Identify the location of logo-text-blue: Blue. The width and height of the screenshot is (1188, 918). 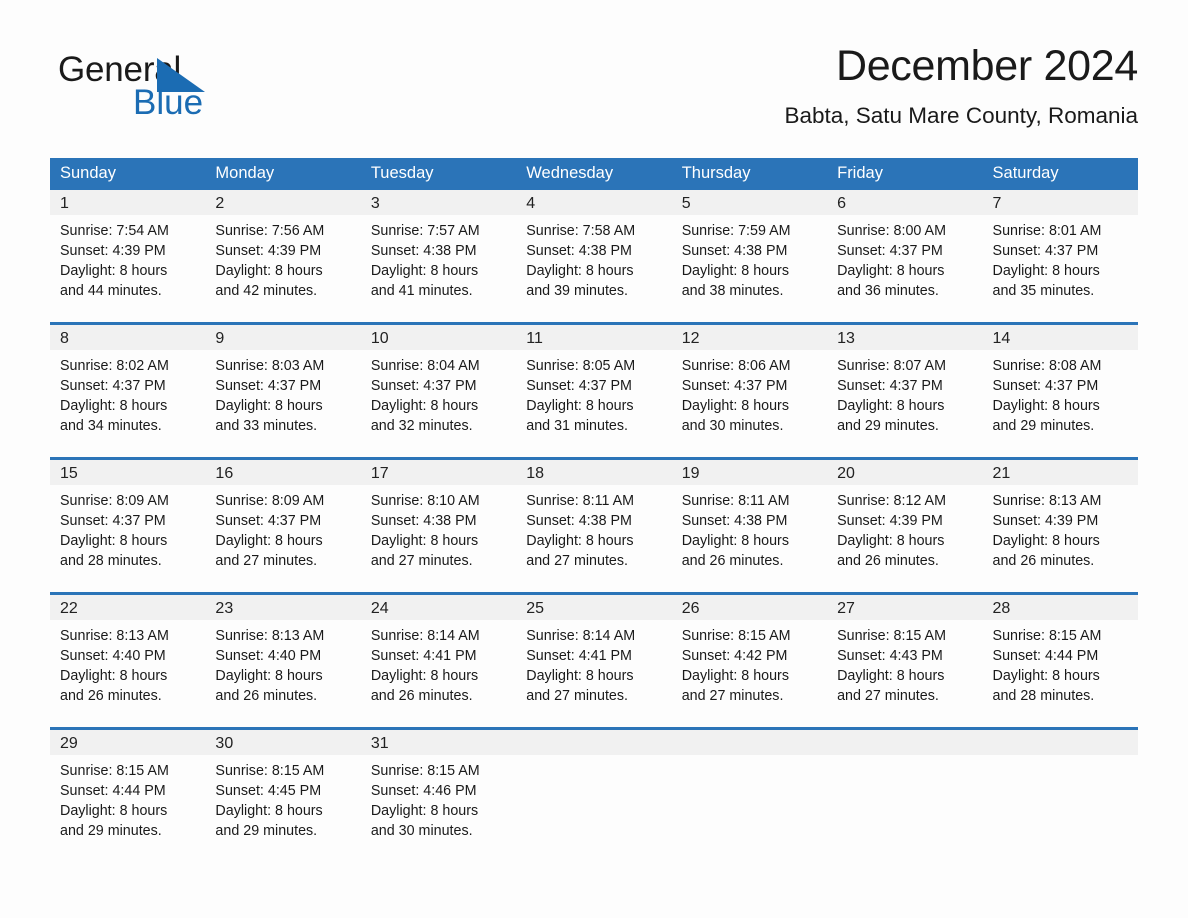
(168, 102).